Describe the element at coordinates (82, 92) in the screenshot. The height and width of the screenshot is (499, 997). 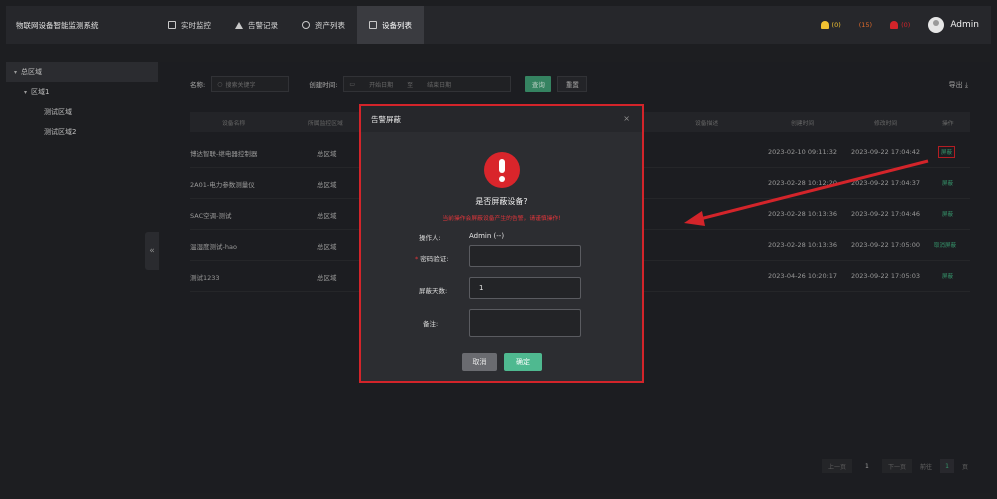
I see `tree-node-area1: ▾ 区域1` at that location.